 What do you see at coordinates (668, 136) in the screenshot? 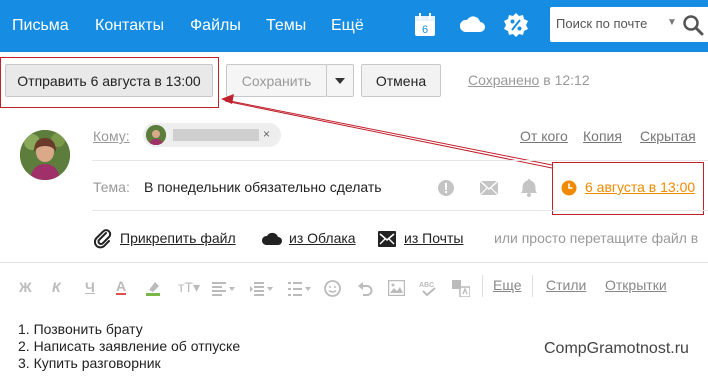
I see `bcc-link: Скрытая` at bounding box center [668, 136].